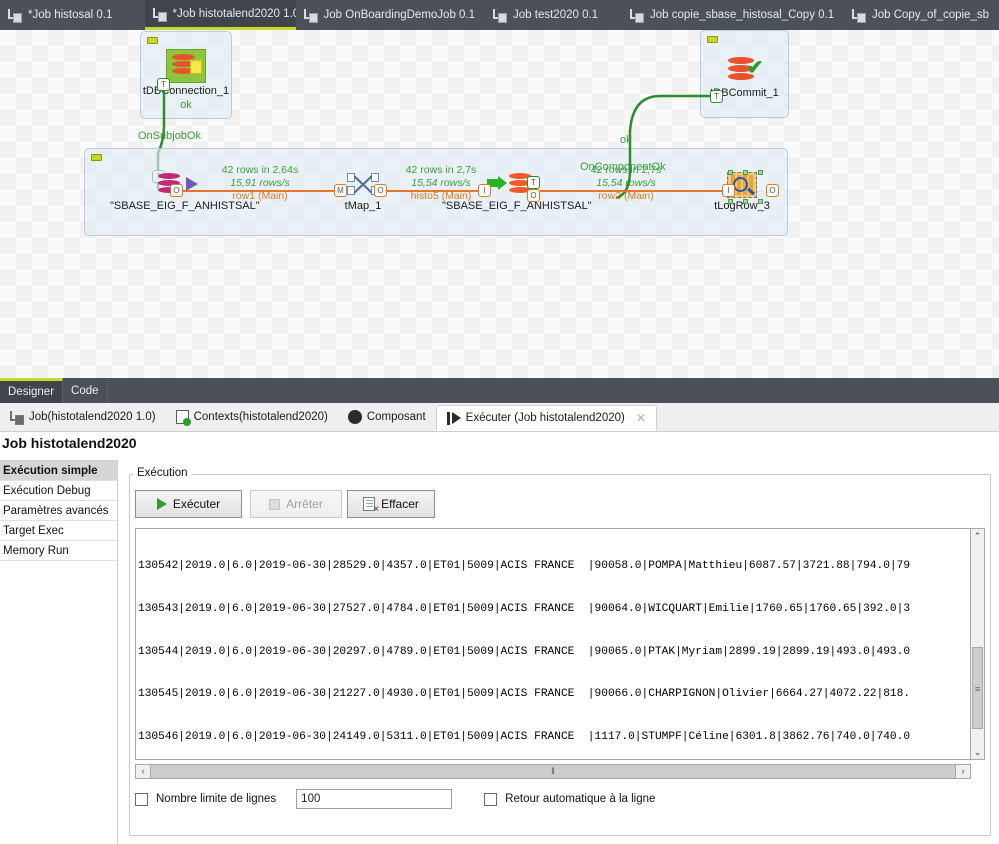  I want to click on console-horizontal-scrollbar: ‹ ‖ ›, so click(553, 771).